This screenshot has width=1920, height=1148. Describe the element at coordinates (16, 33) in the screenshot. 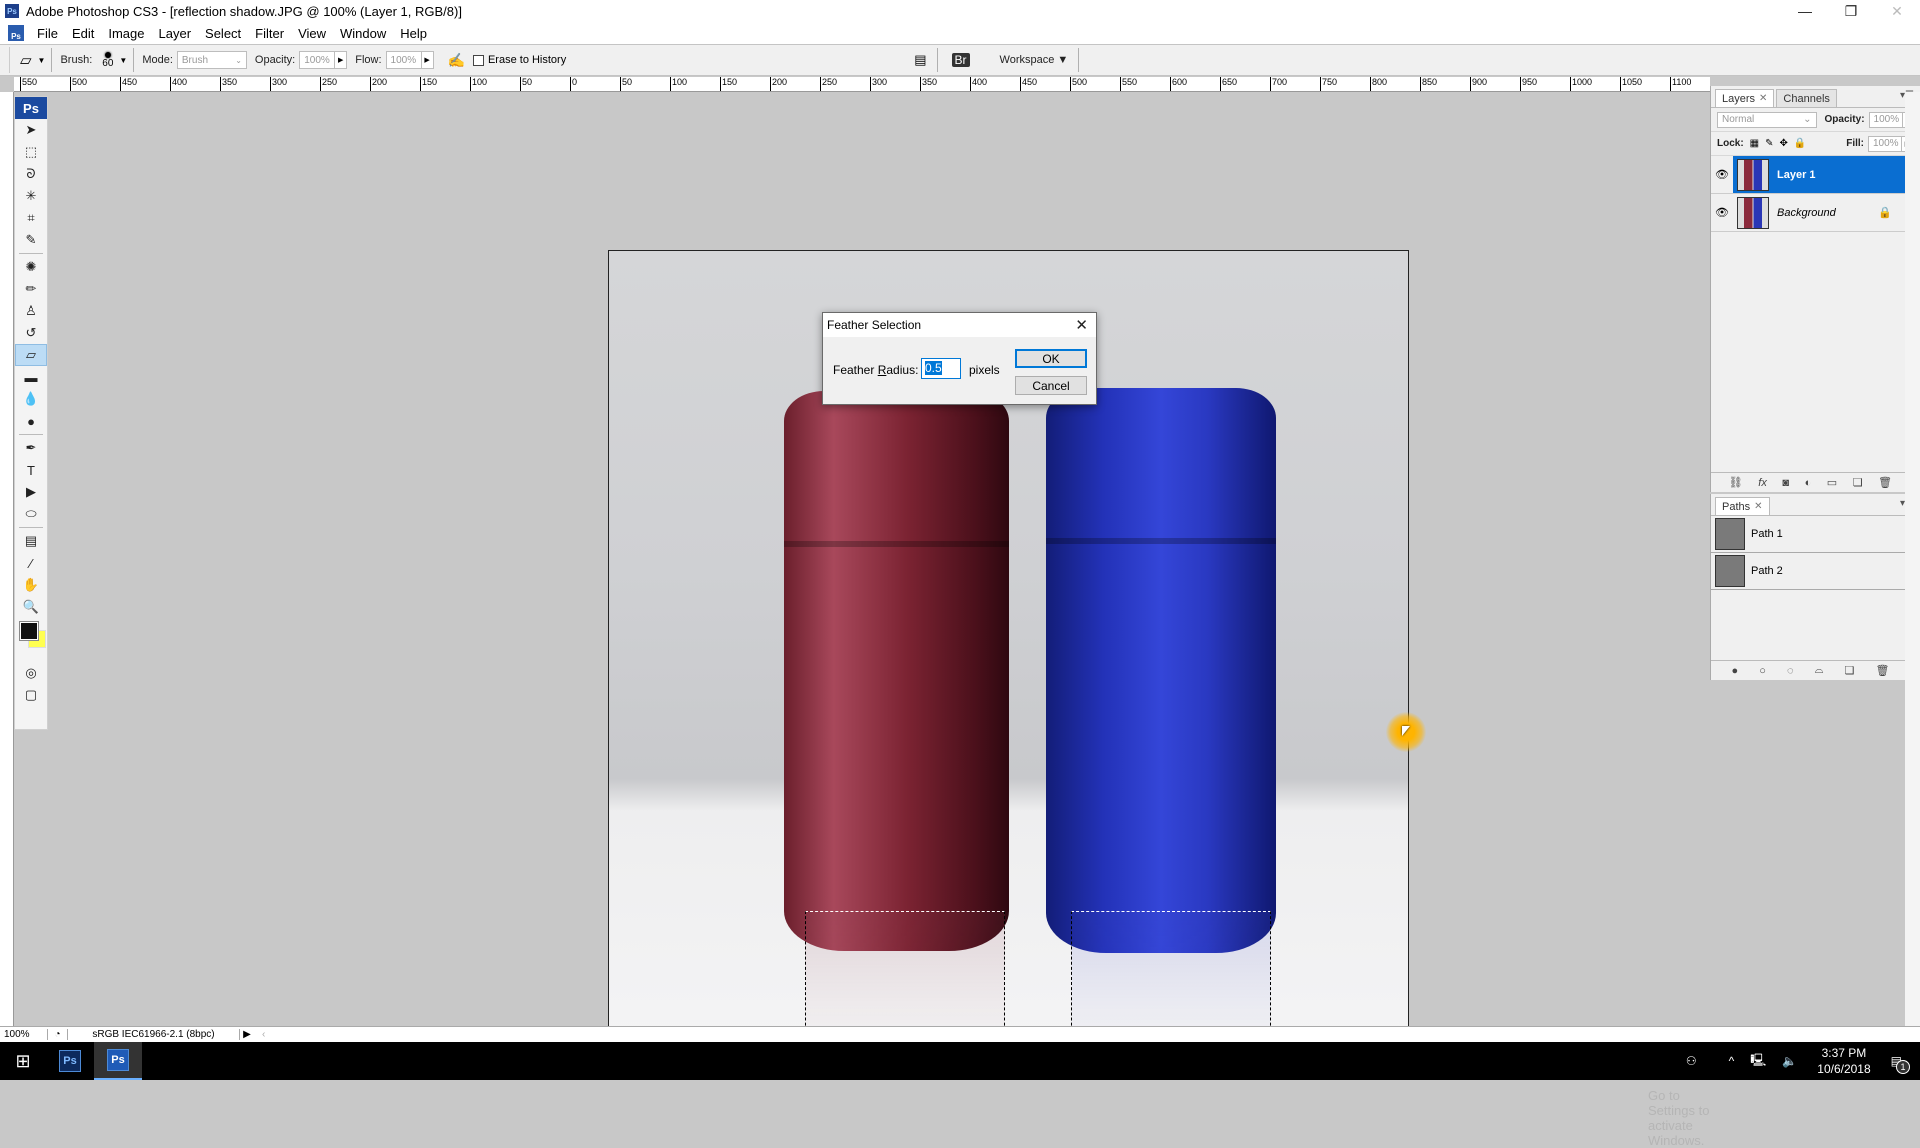

I see `document-icon: Ps` at that location.